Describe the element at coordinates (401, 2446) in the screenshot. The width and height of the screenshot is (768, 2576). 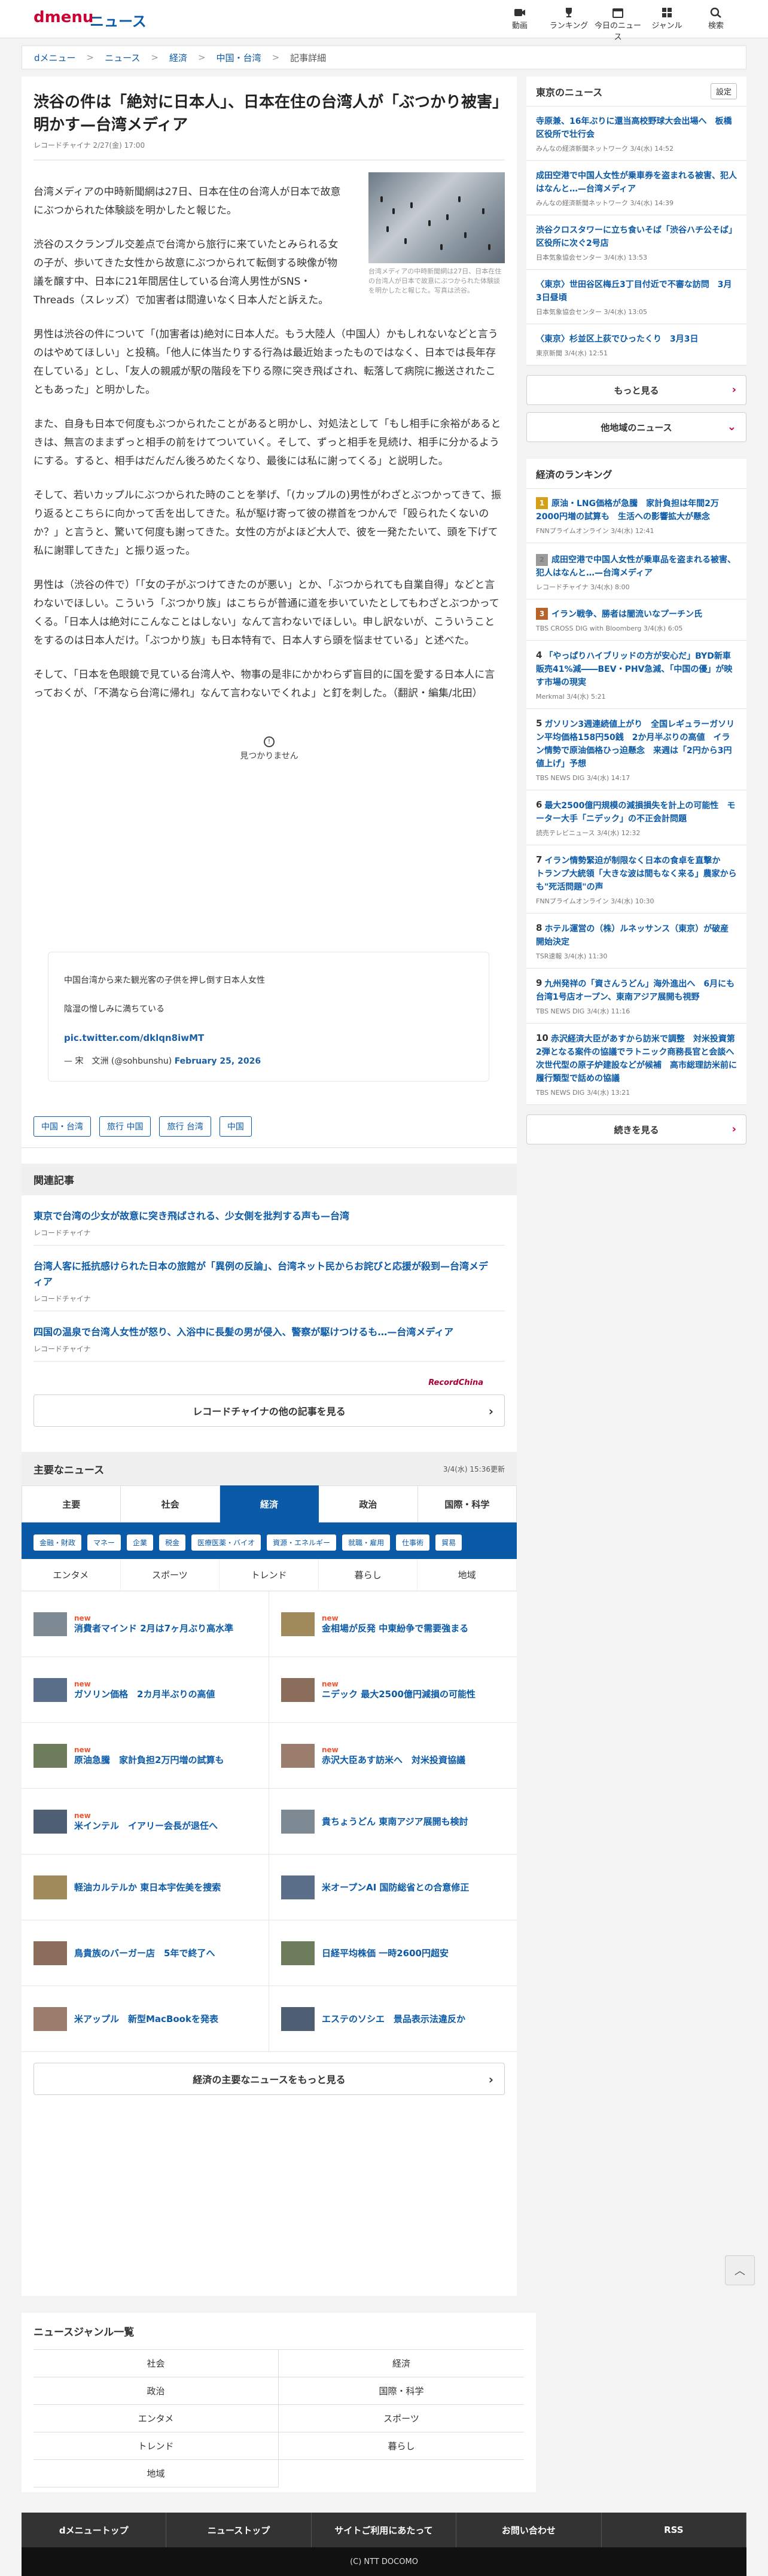
I see `genre-link: 暮らし` at that location.